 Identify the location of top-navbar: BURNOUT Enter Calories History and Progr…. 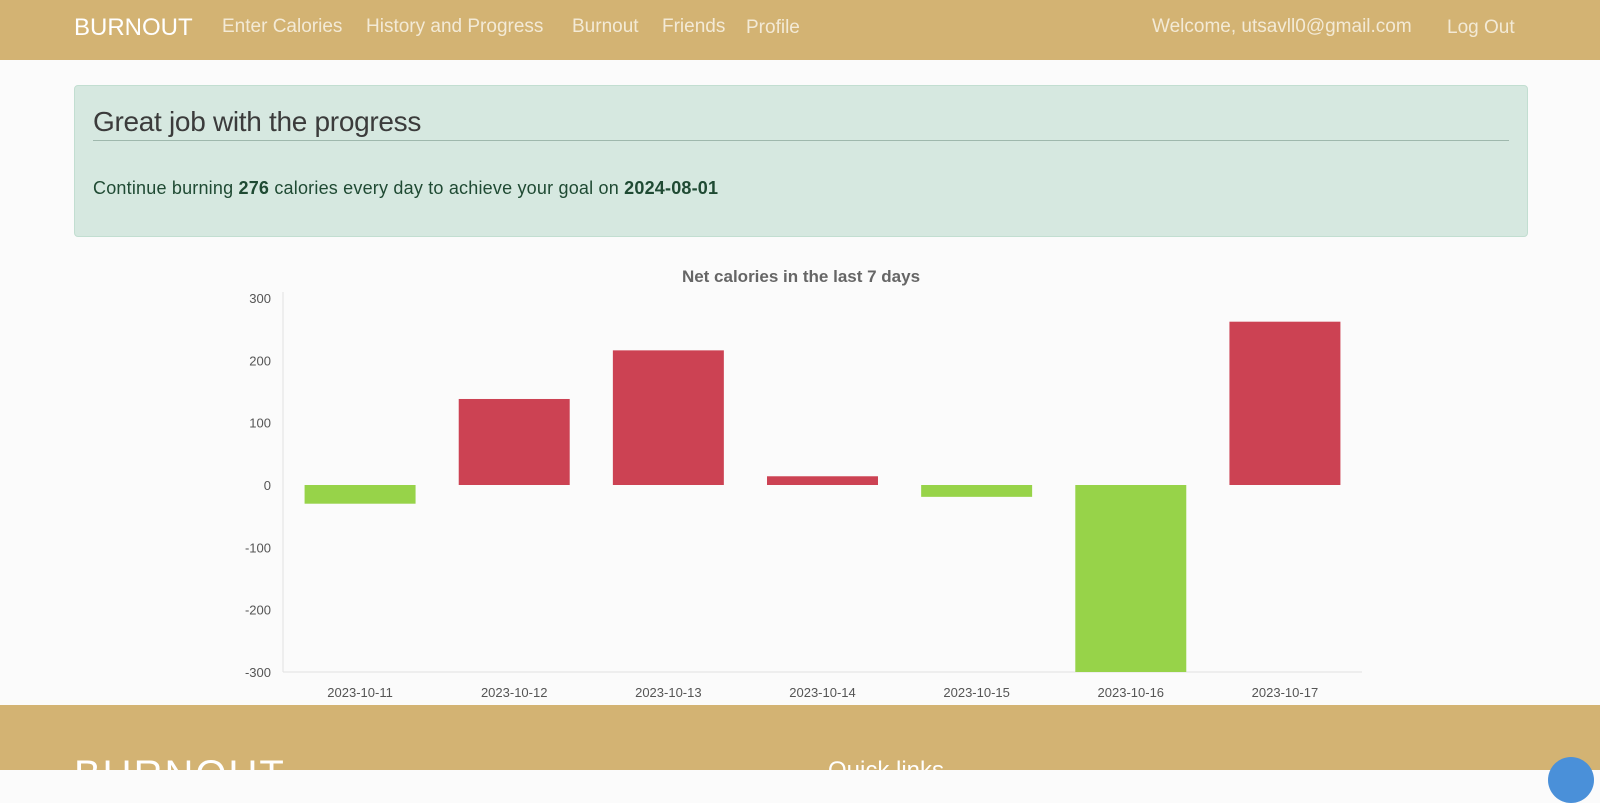
(800, 30).